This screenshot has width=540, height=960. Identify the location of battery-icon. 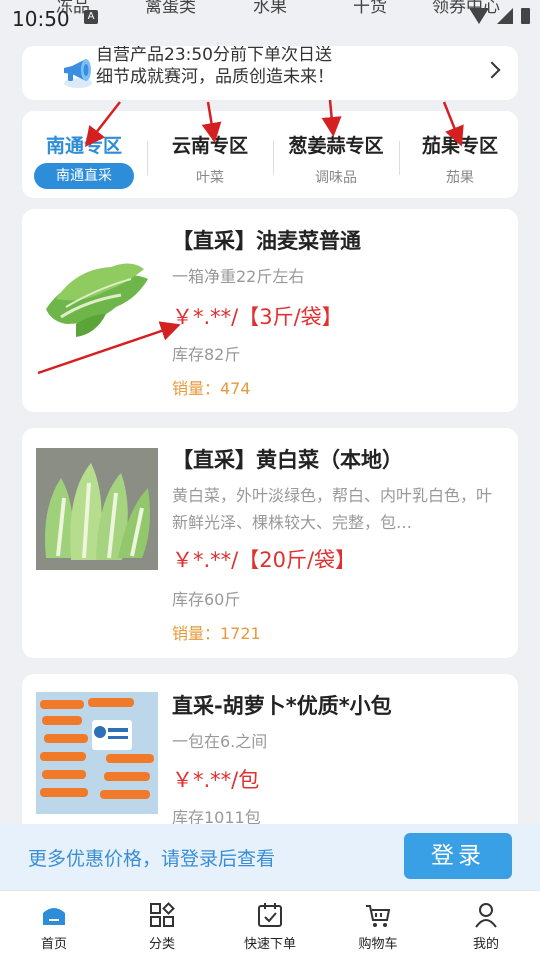
(525, 16).